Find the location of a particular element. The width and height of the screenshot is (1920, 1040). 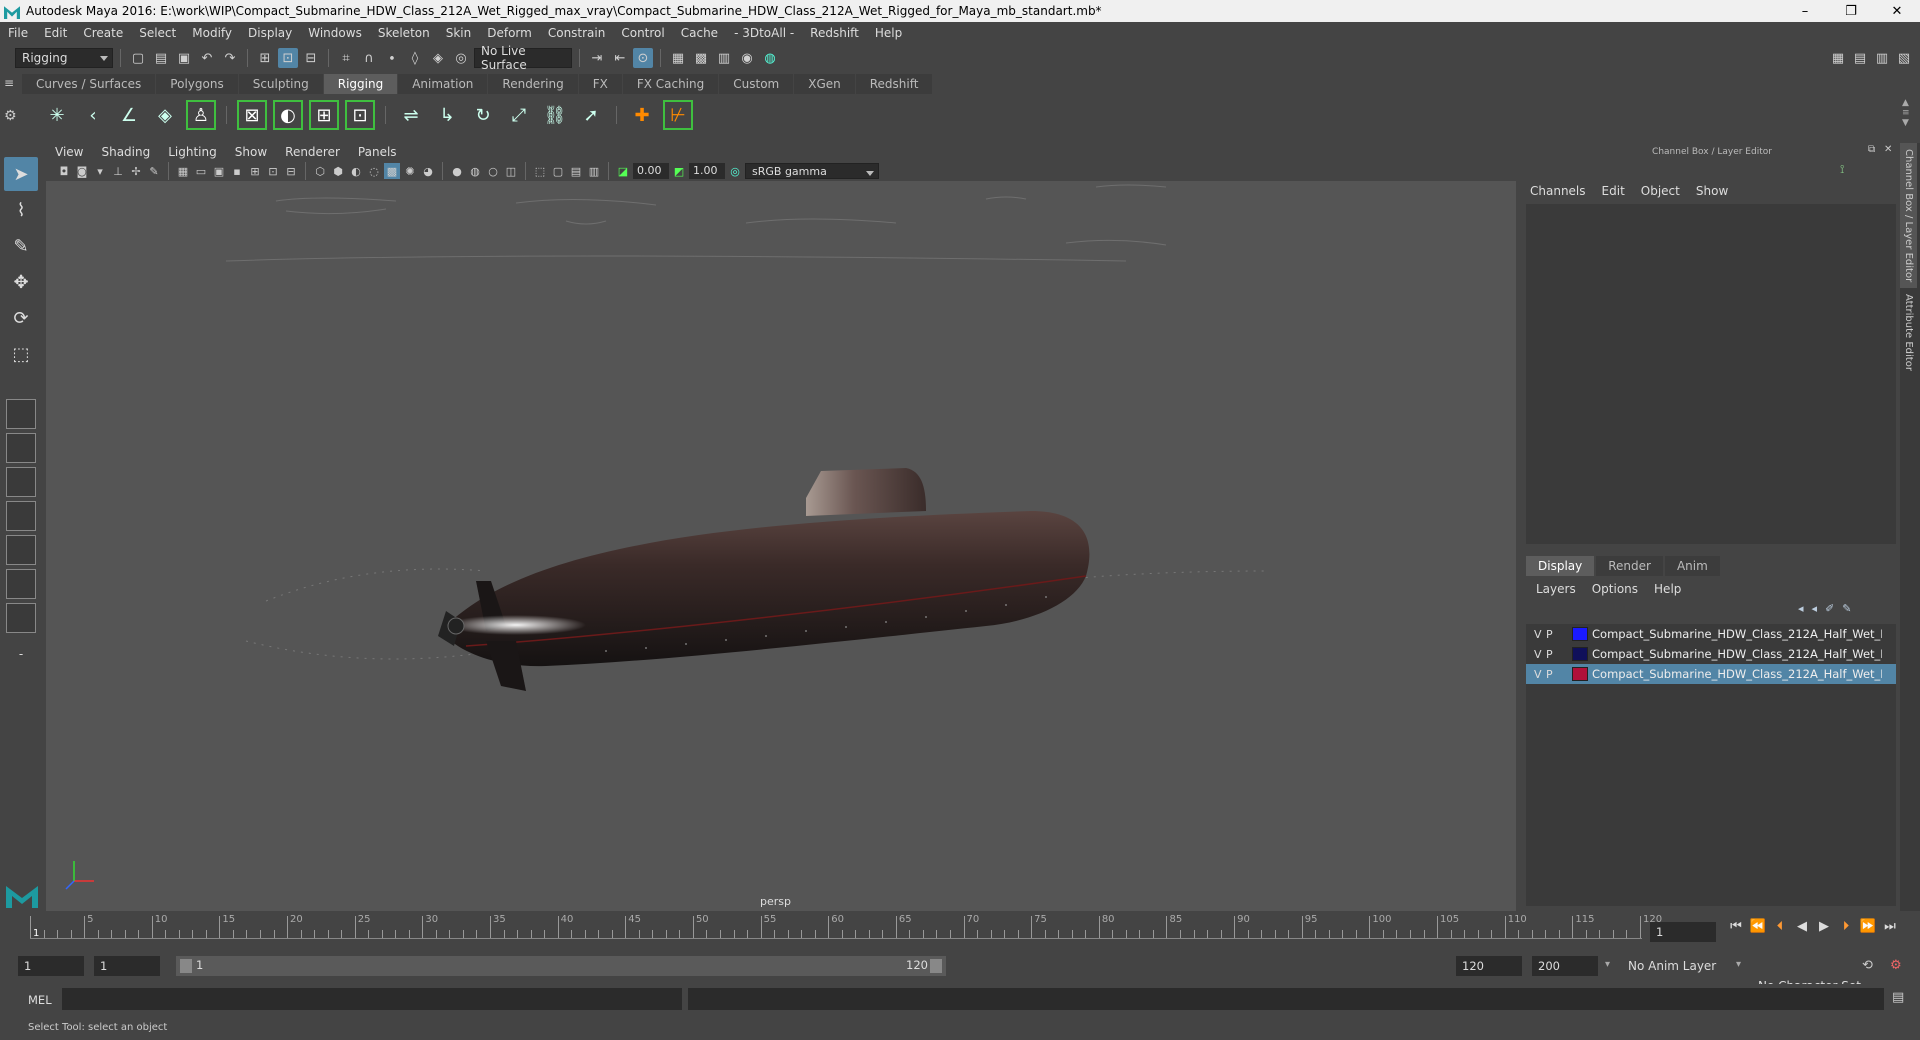

layout-more-icon: - is located at coordinates (21, 654).